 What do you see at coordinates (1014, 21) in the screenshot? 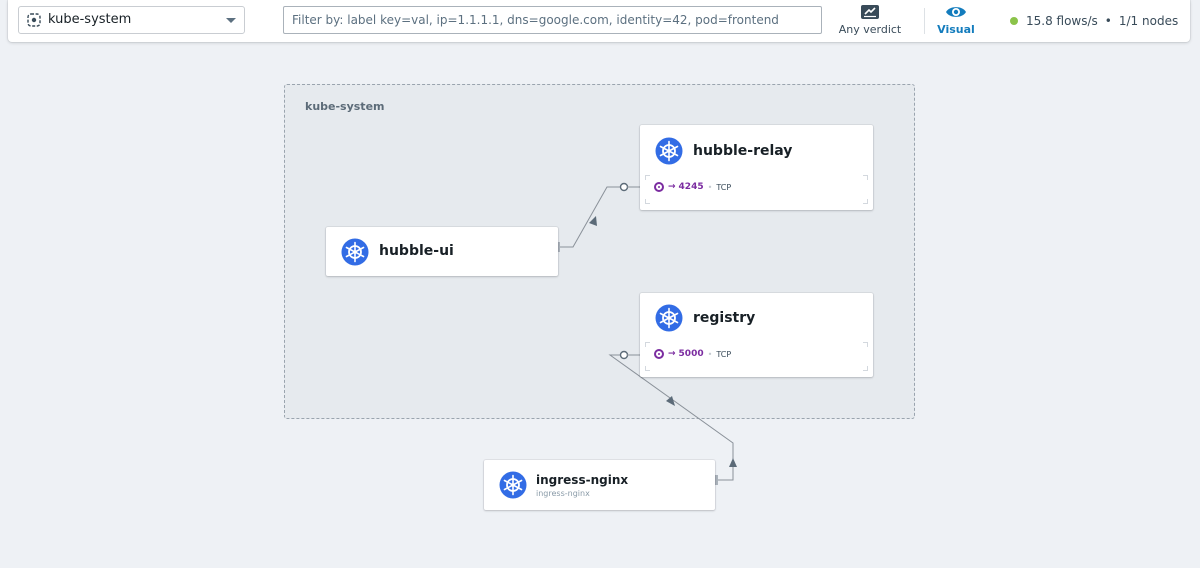
I see `status-indicator` at bounding box center [1014, 21].